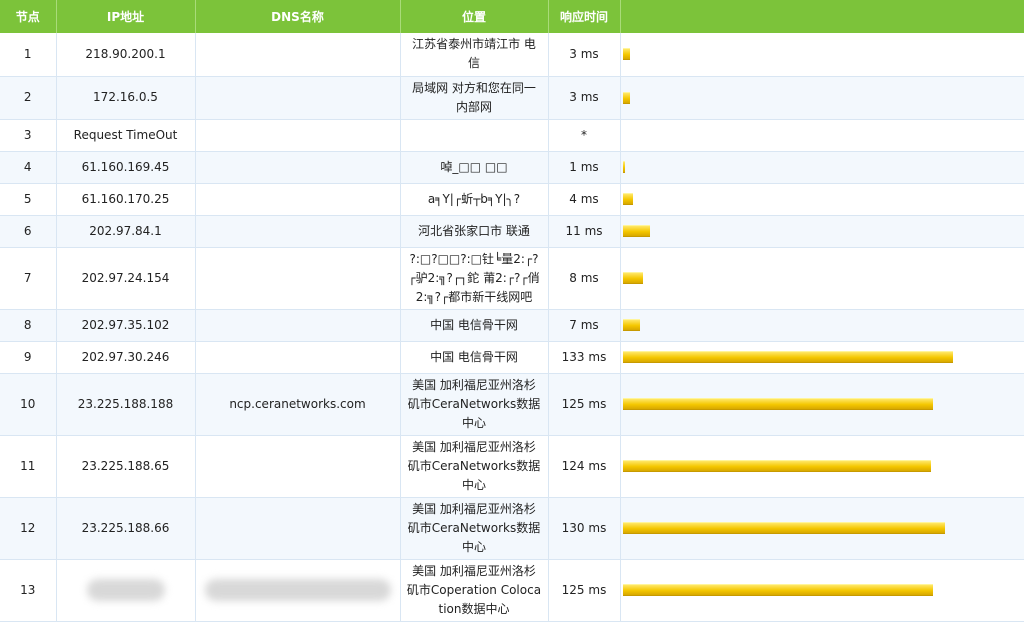  Describe the element at coordinates (126, 16) in the screenshot. I see `header-ip: IP地址` at that location.